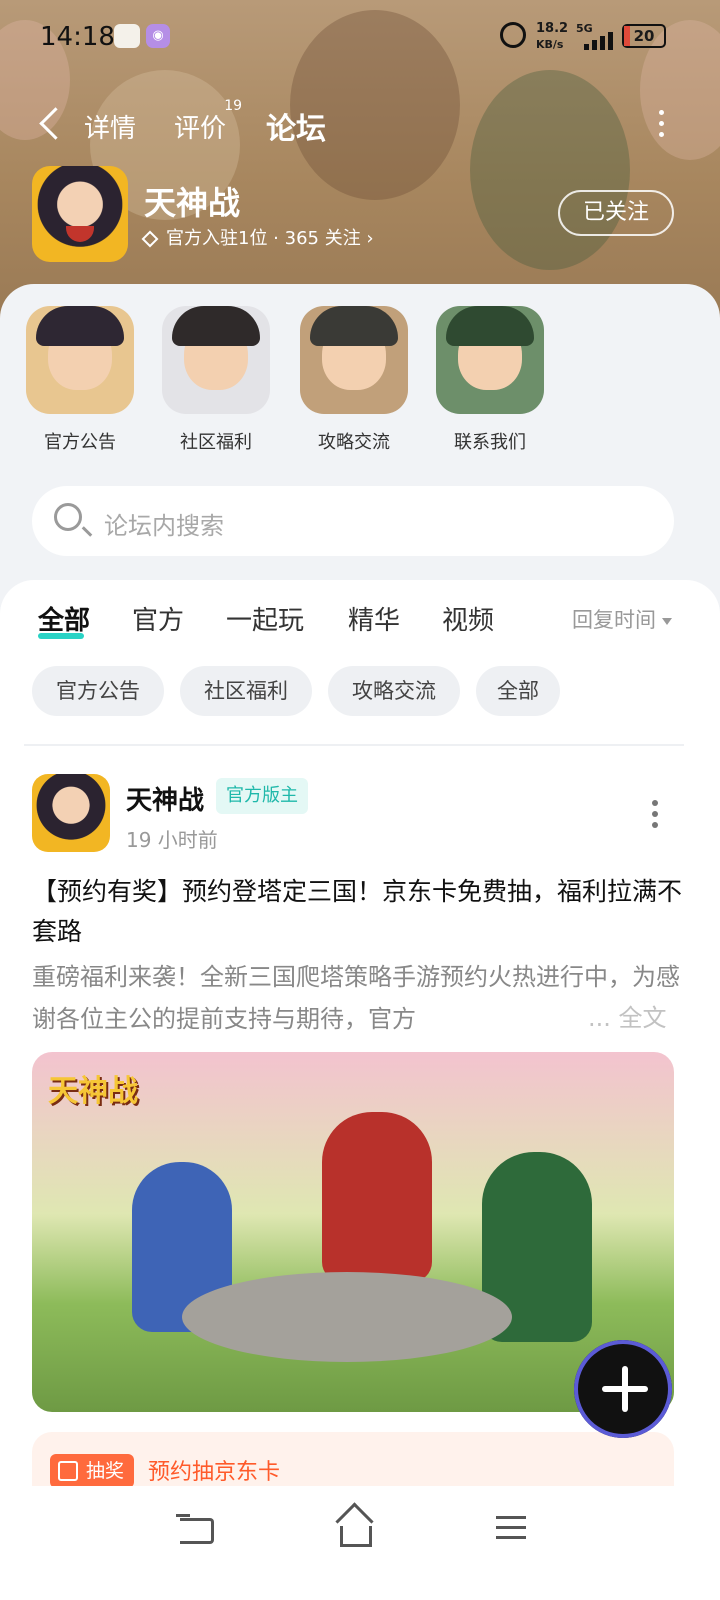 This screenshot has height=1600, width=720. I want to click on status-bar: 14:18 ◉ 18.2 KB/s 5G 20, so click(360, 38).